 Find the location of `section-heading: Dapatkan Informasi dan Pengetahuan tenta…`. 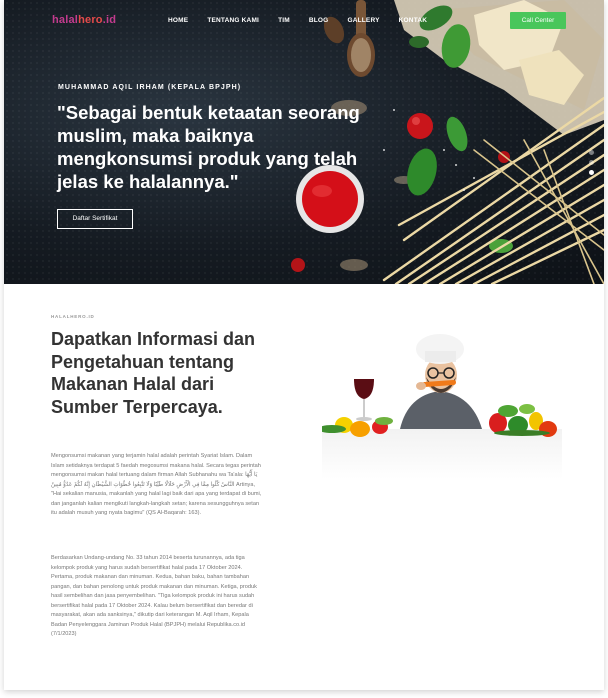

section-heading: Dapatkan Informasi dan Pengetahuan tenta… is located at coordinates (153, 373).